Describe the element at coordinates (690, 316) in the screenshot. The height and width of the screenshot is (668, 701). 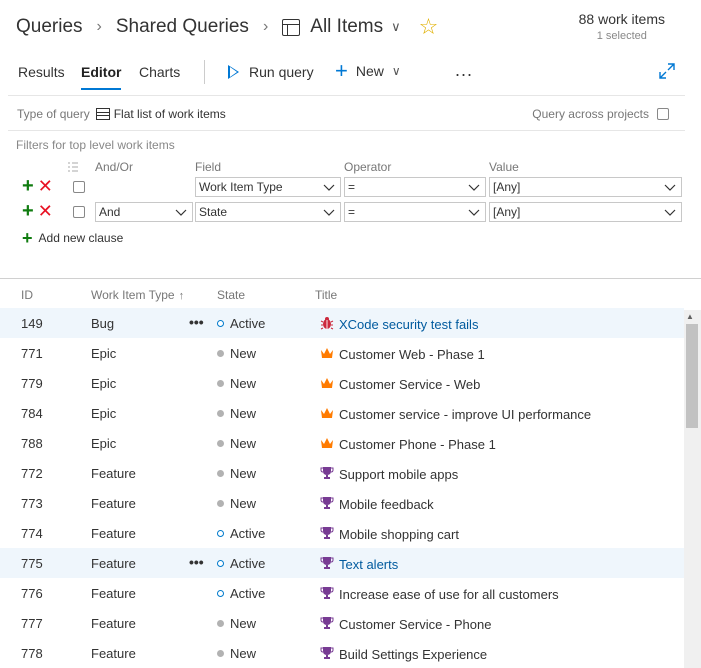
I see `scroll-up-icon: ▲` at that location.